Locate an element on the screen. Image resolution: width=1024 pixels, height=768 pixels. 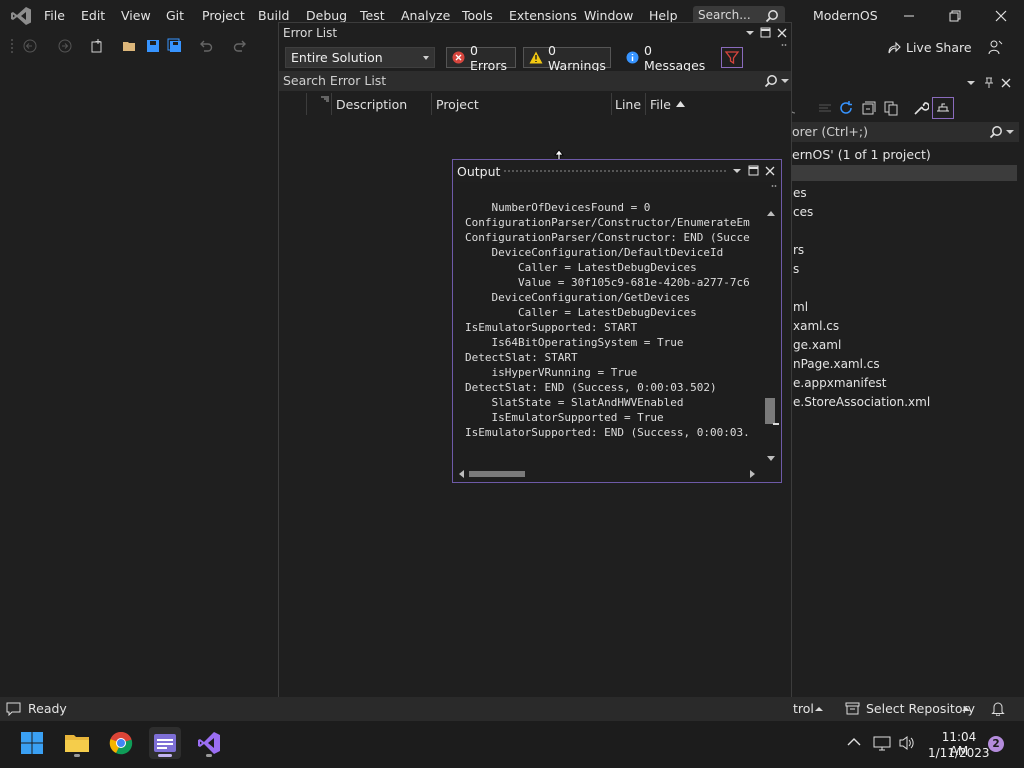
column-header-line: Line is located at coordinates (628, 104).